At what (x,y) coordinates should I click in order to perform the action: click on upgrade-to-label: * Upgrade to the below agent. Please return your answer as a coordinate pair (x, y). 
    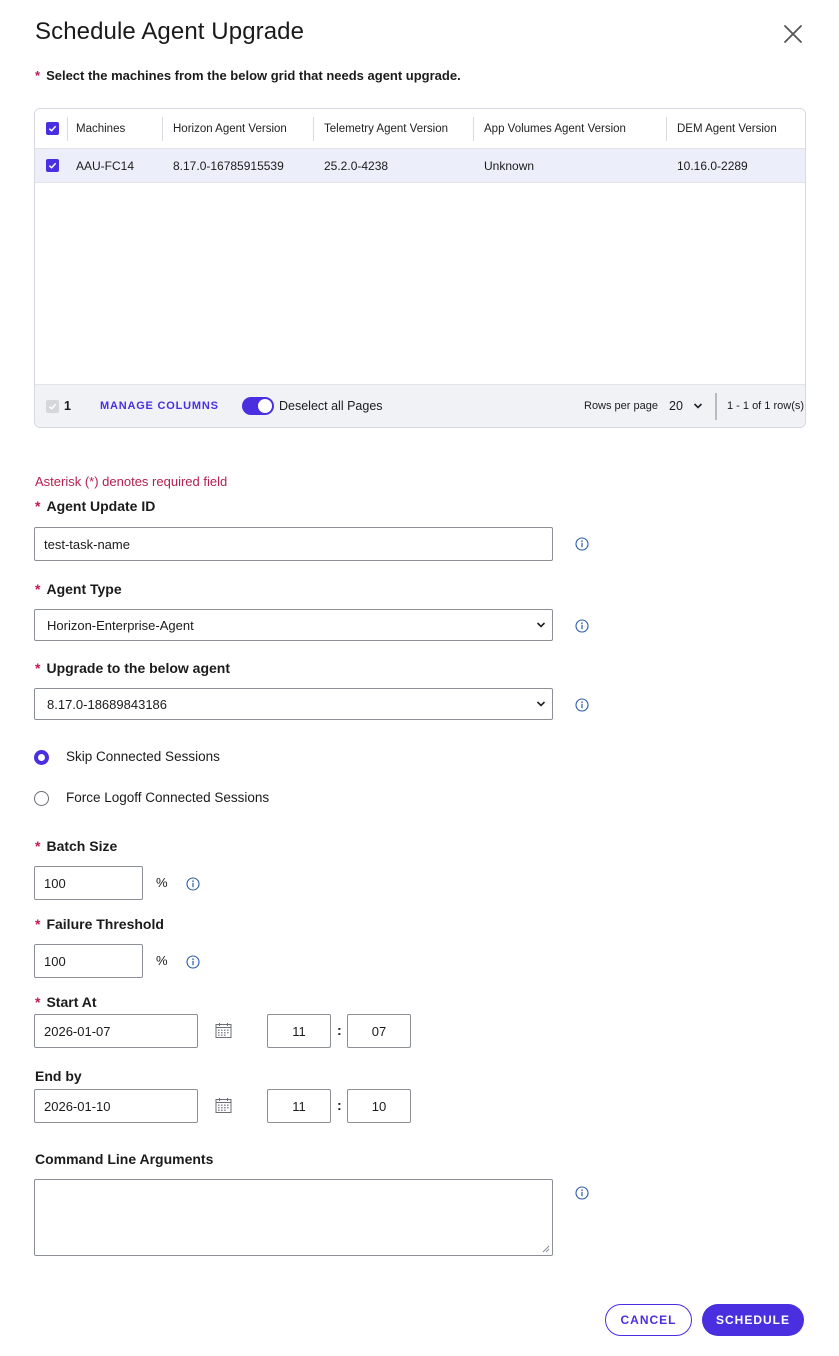
    Looking at the image, I should click on (132, 668).